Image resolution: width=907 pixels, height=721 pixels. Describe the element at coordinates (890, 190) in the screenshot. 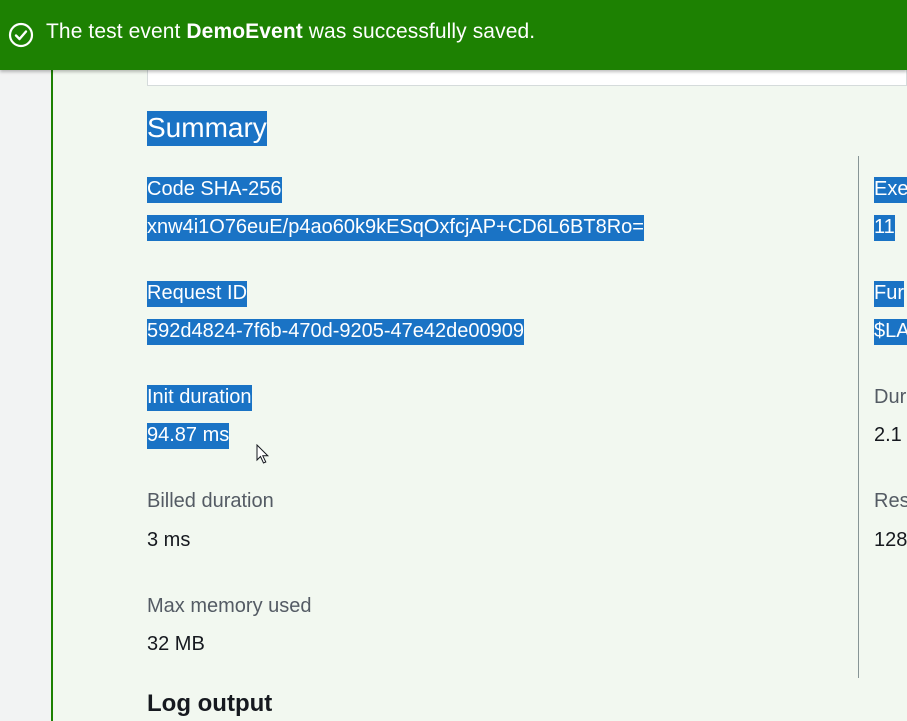

I see `execution-label: Exe` at that location.